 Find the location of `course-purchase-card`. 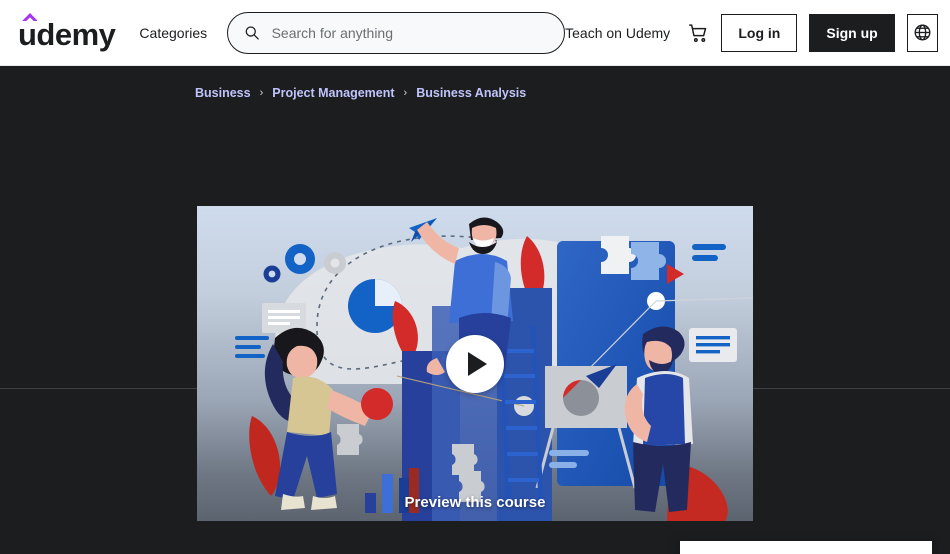

course-purchase-card is located at coordinates (806, 547).